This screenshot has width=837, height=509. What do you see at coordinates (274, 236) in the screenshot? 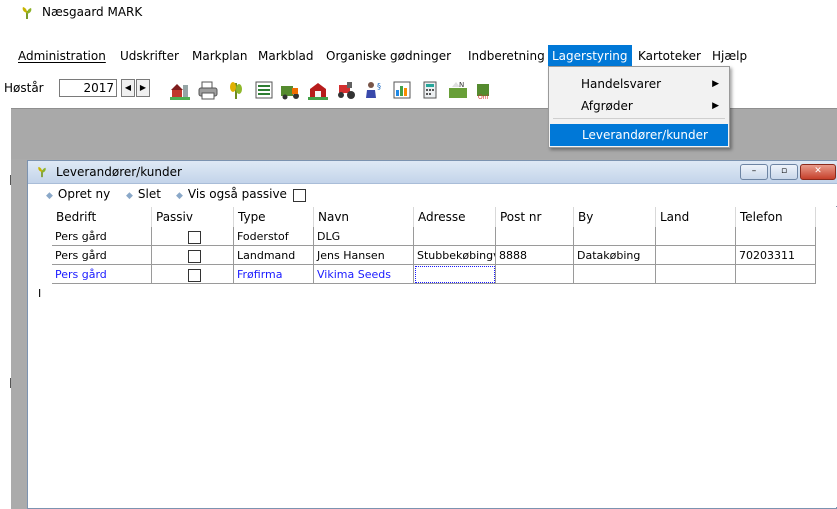
I see `cell-type: Foderstof` at bounding box center [274, 236].